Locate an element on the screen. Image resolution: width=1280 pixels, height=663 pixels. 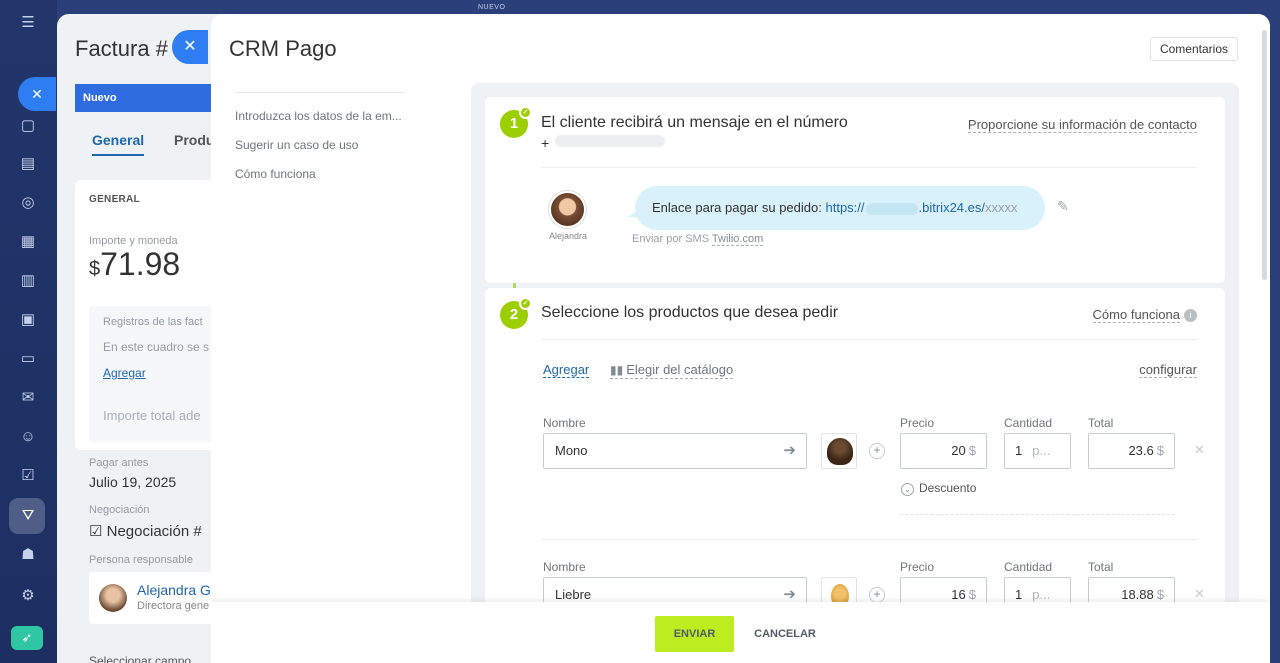
scrollbar is located at coordinates (1264, 155).